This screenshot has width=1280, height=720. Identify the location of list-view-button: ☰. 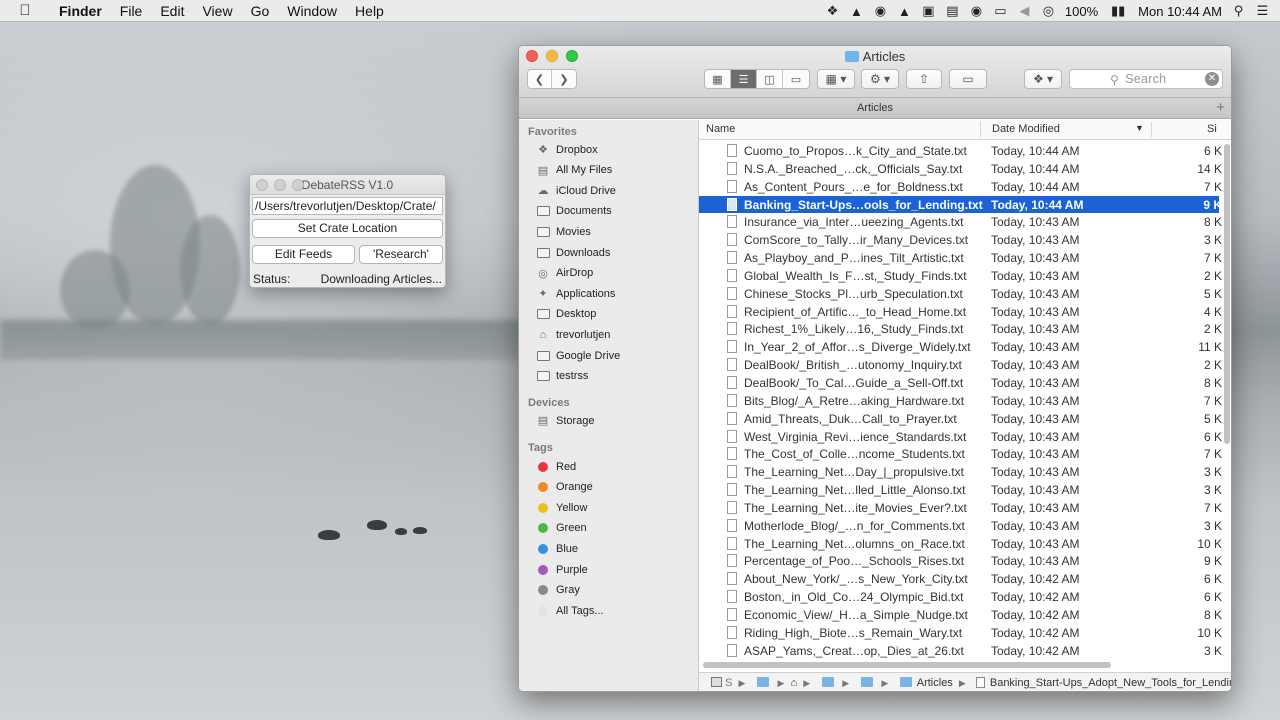
(744, 79).